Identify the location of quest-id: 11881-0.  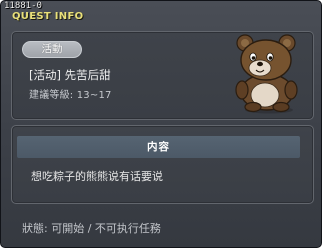
(23, 6).